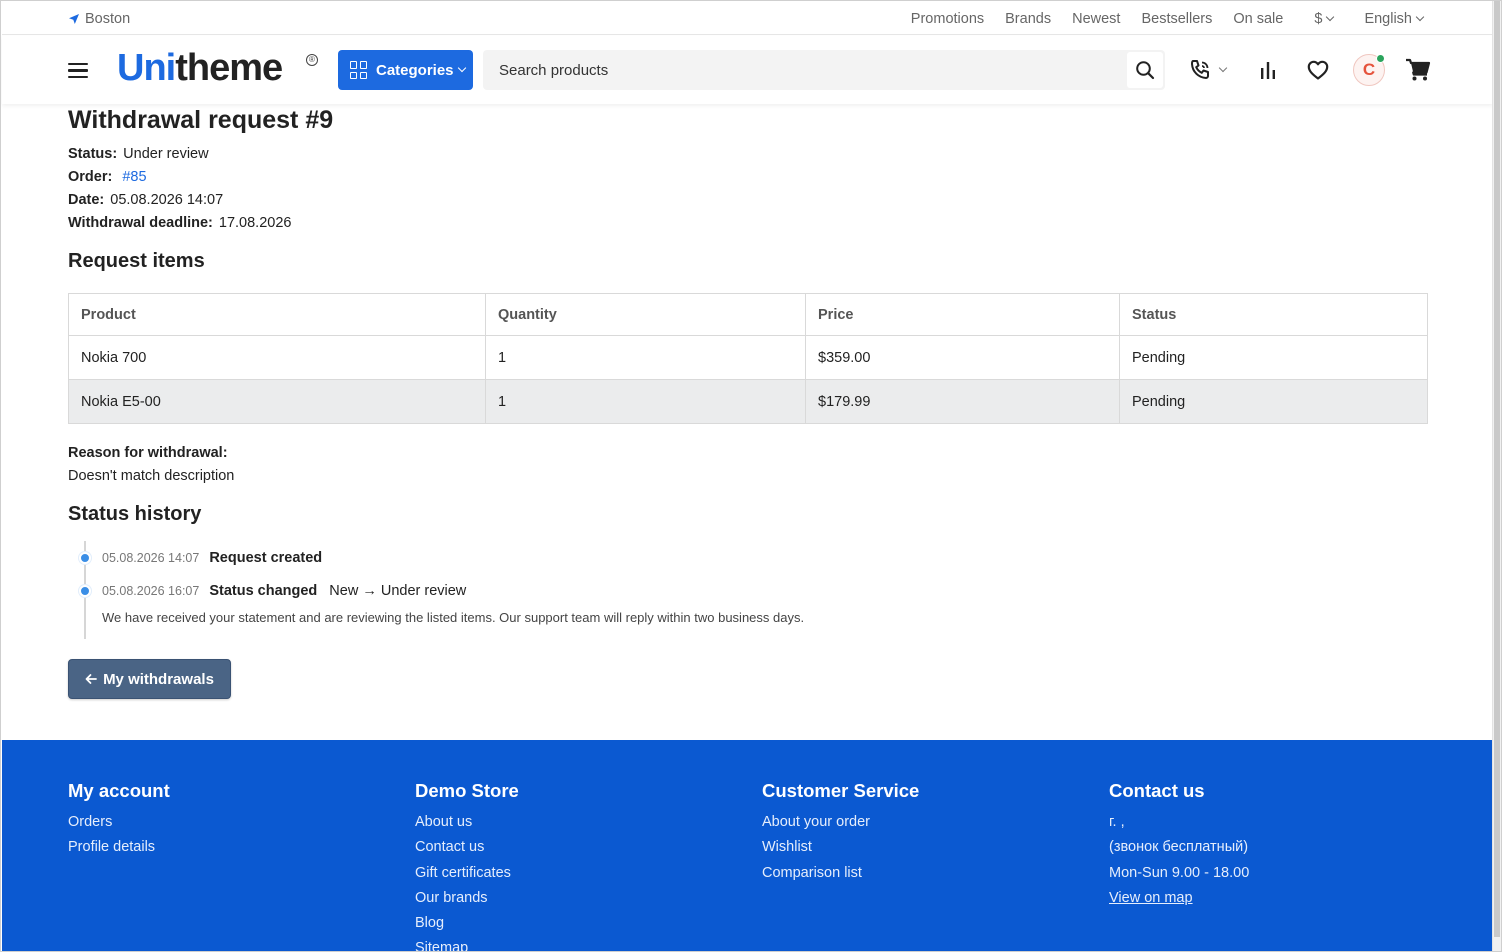 Image resolution: width=1502 pixels, height=952 pixels. What do you see at coordinates (1497, 469) in the screenshot?
I see `scrollbar-thumb` at bounding box center [1497, 469].